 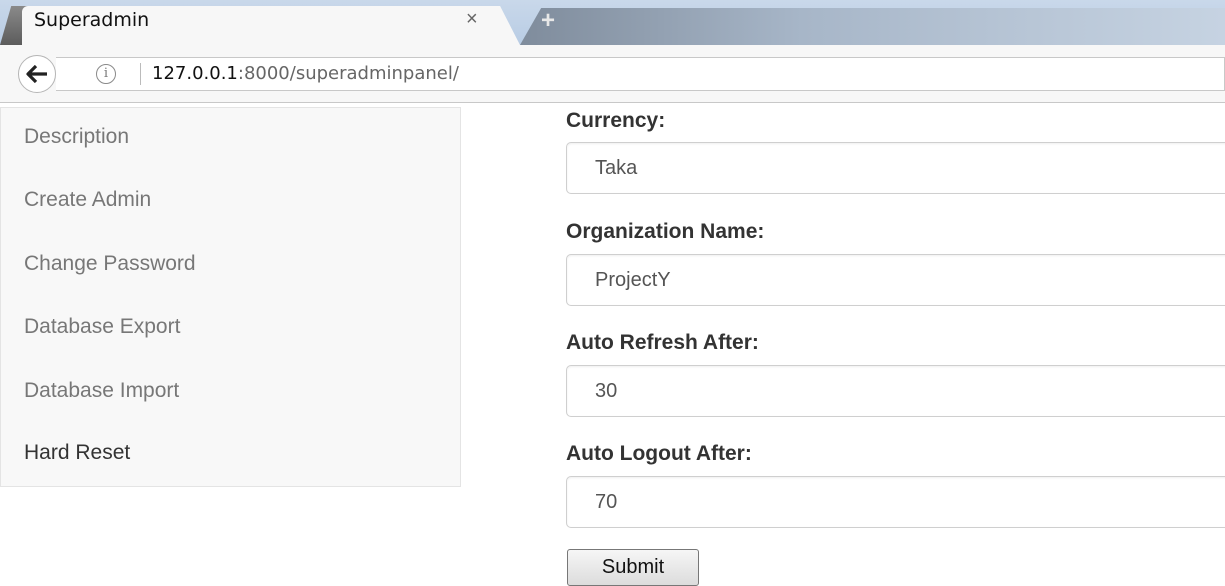 I want to click on url-path: :8000/superadminpanel/, so click(x=348, y=73).